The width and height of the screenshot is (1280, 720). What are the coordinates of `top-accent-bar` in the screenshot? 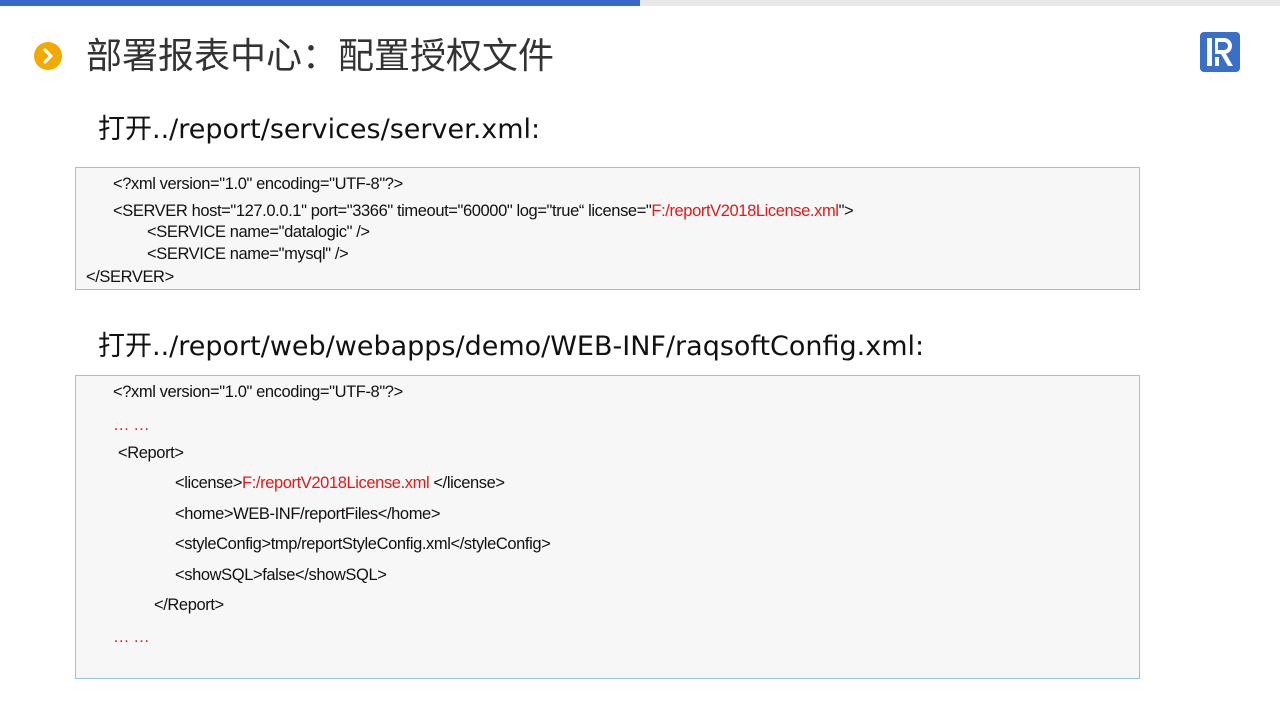 It's located at (320, 3).